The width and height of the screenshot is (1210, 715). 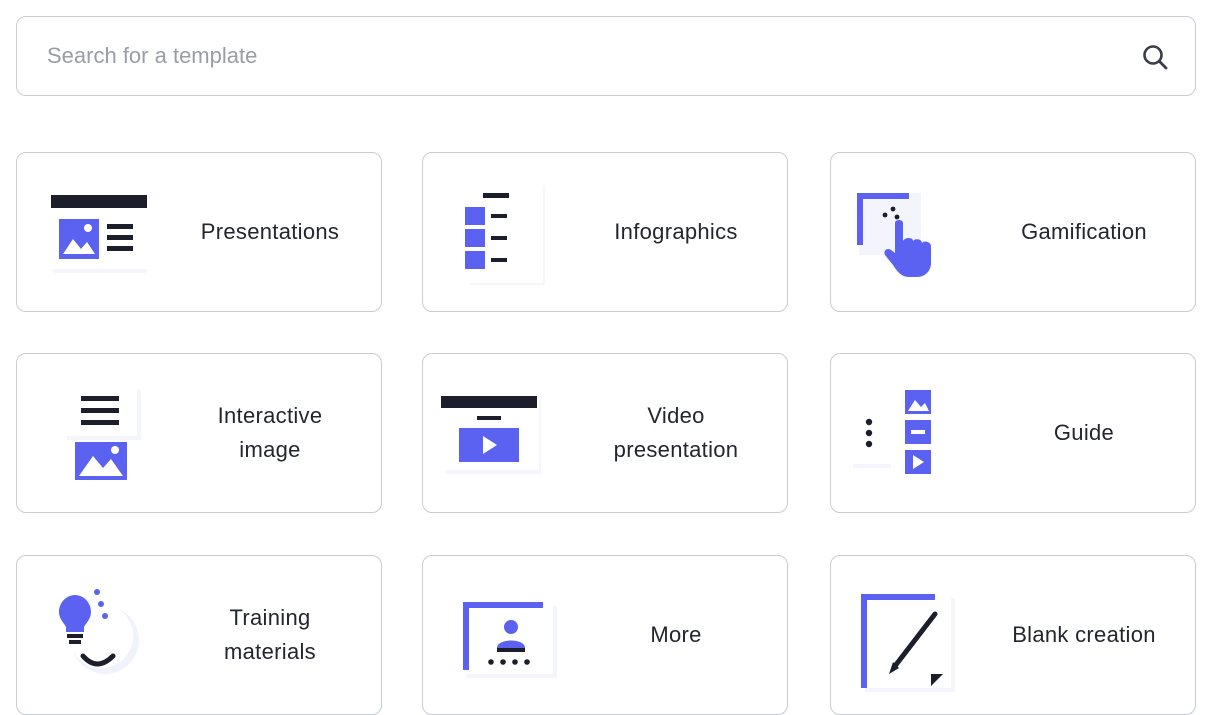 What do you see at coordinates (908, 643) in the screenshot?
I see `blank-creation-icon` at bounding box center [908, 643].